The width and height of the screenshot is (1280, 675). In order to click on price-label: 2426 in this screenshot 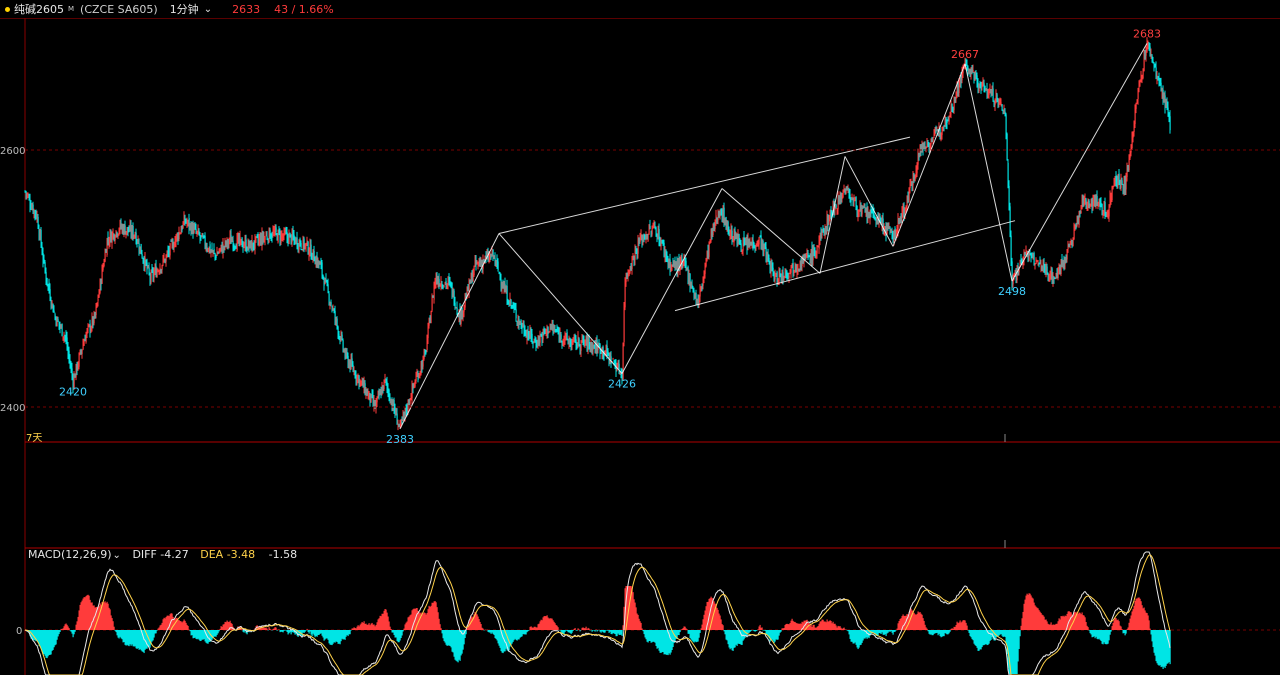, I will do `click(622, 384)`.